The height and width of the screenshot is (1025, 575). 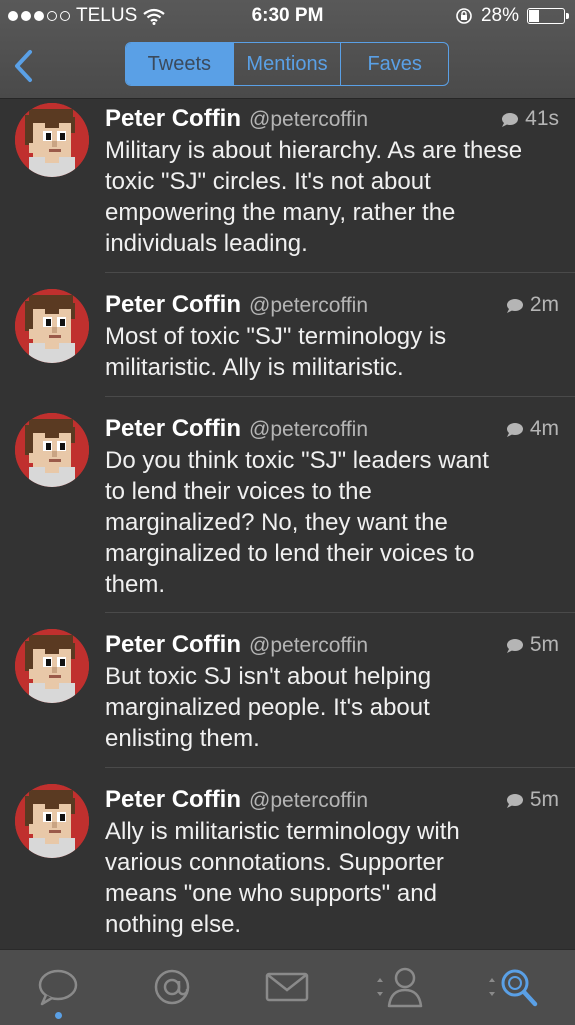 I want to click on tab-messages, so click(x=287, y=987).